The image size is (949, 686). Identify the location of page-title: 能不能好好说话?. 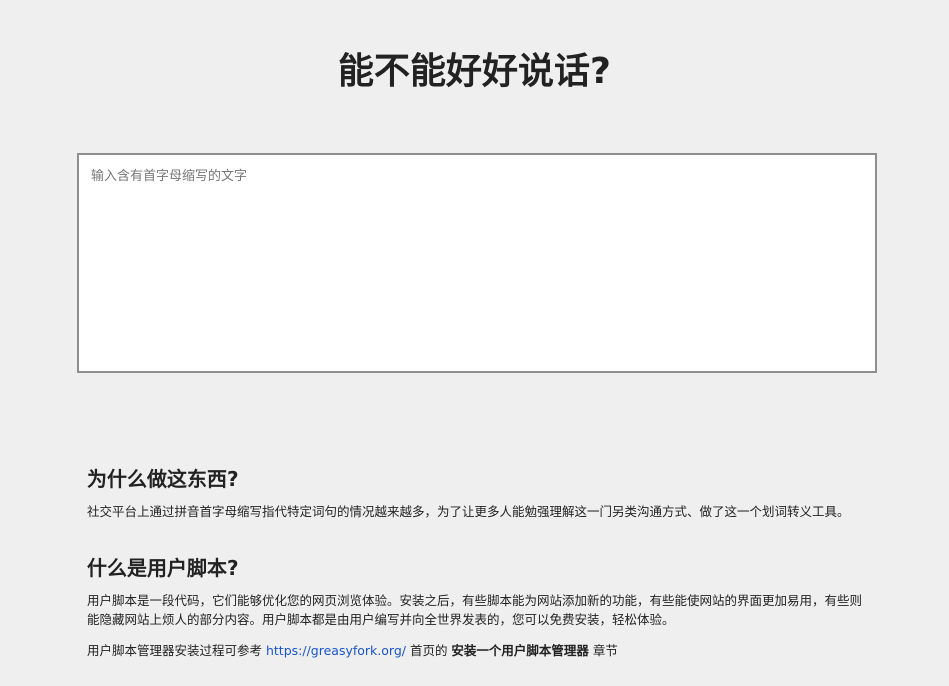
(474, 71).